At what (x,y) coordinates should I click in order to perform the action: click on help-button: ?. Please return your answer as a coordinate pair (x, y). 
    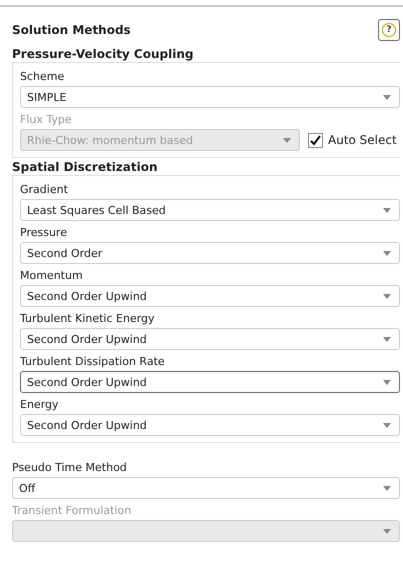
    Looking at the image, I should click on (389, 30).